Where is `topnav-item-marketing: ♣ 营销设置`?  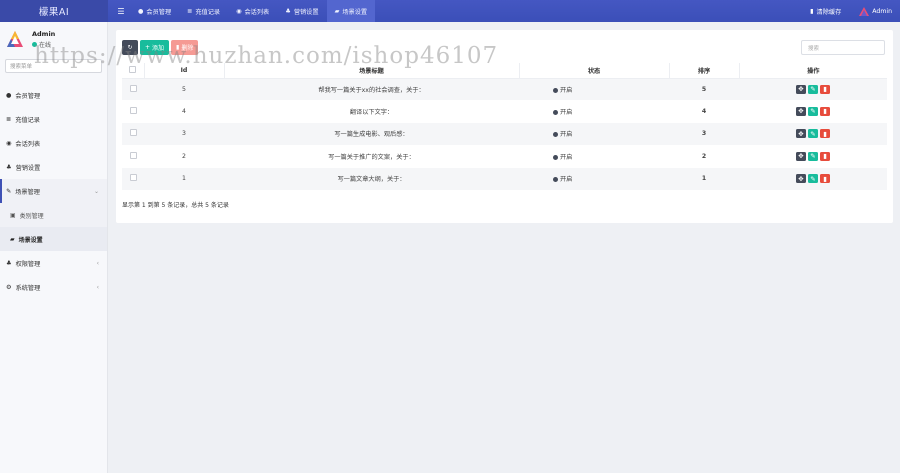 topnav-item-marketing: ♣ 营销设置 is located at coordinates (301, 11).